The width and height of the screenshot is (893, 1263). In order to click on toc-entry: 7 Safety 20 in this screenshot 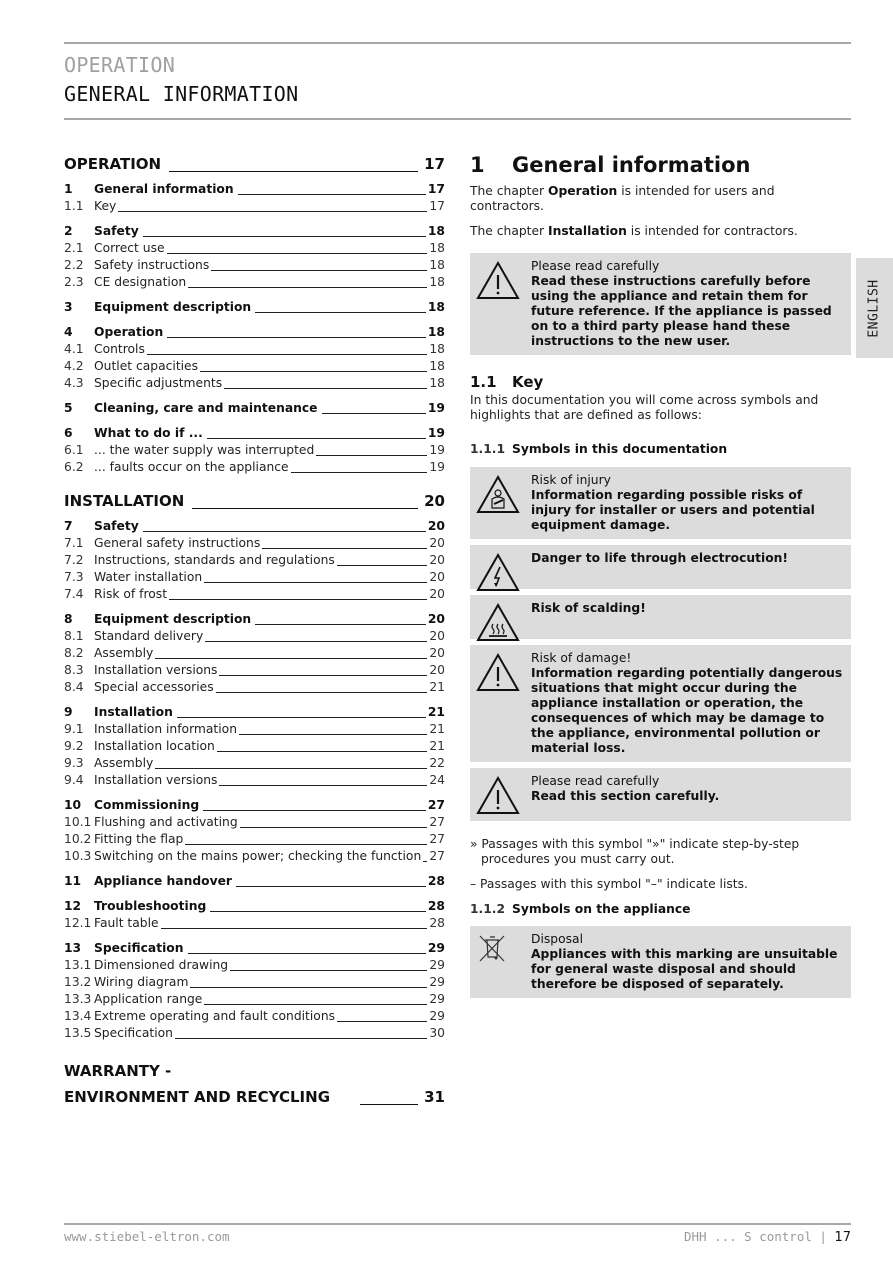, I will do `click(254, 526)`.